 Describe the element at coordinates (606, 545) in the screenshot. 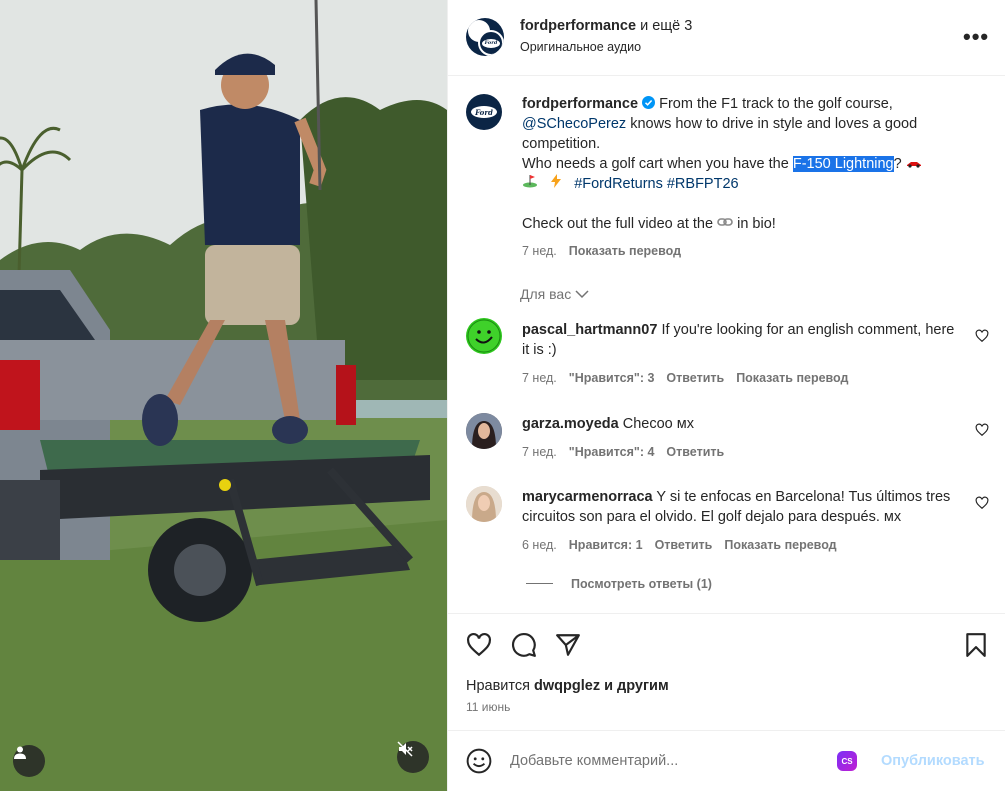

I see `comment-likes-count: Нравится: 1` at that location.